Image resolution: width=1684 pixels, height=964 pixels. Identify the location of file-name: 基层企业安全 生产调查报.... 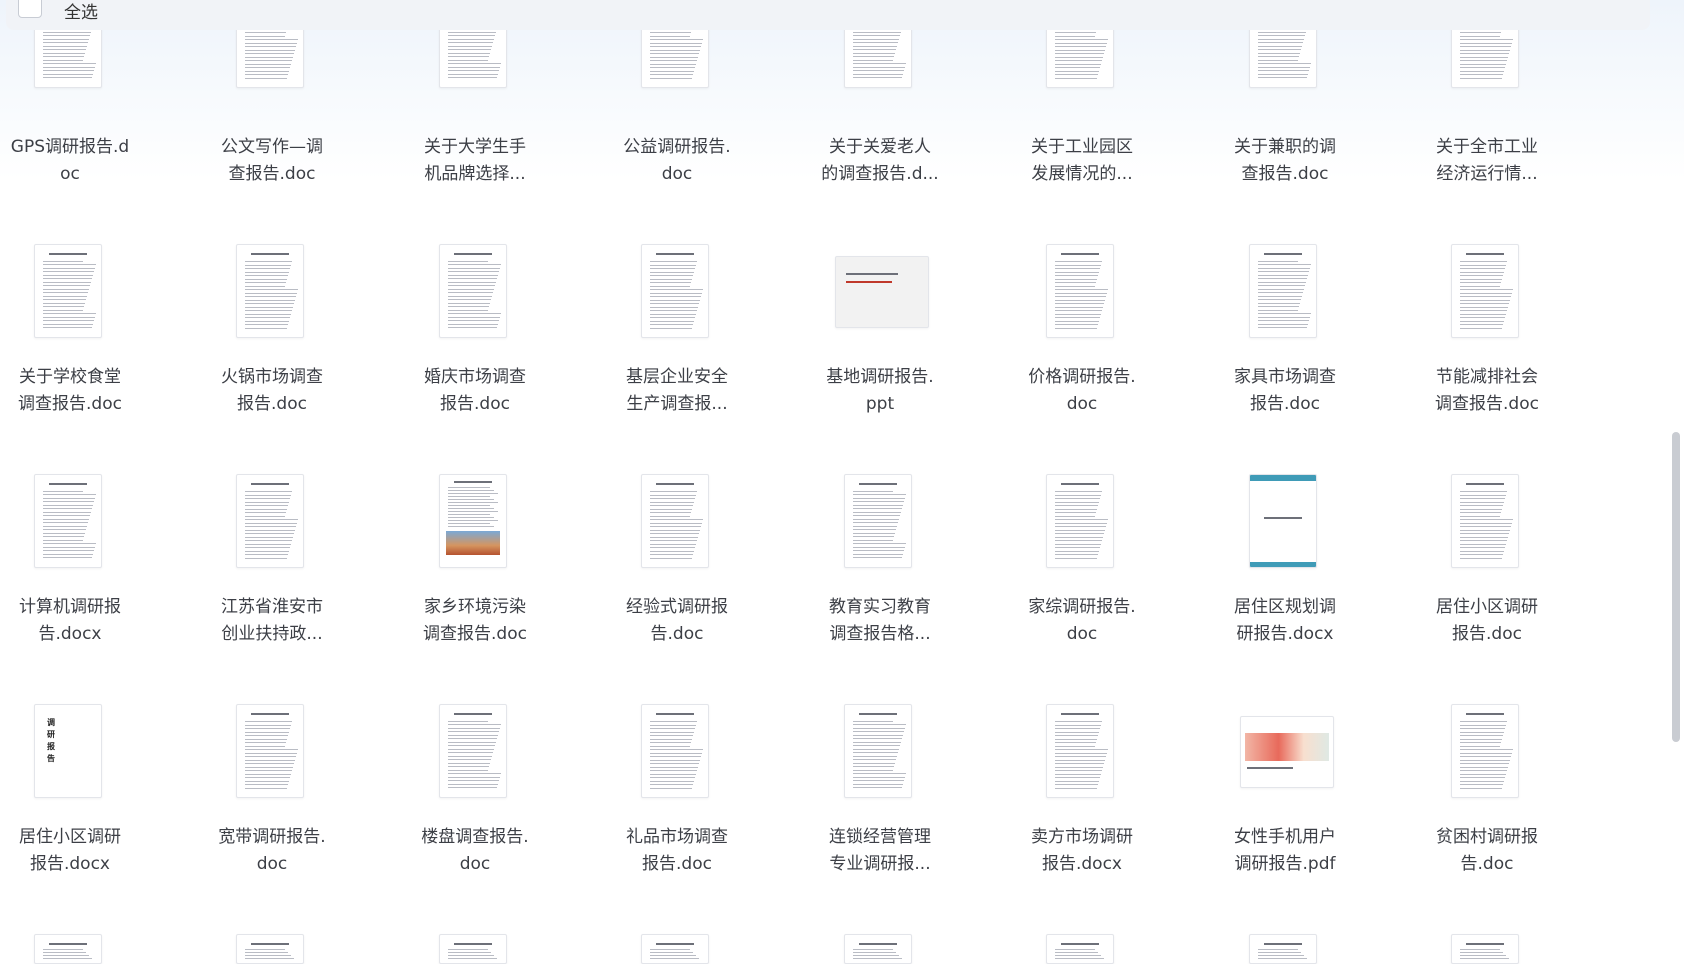
(677, 391).